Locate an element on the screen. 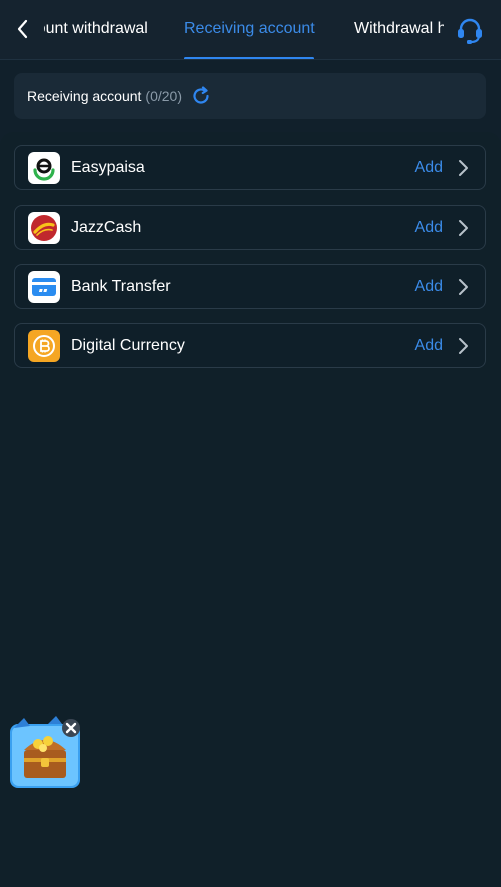  back-button is located at coordinates (22, 29).